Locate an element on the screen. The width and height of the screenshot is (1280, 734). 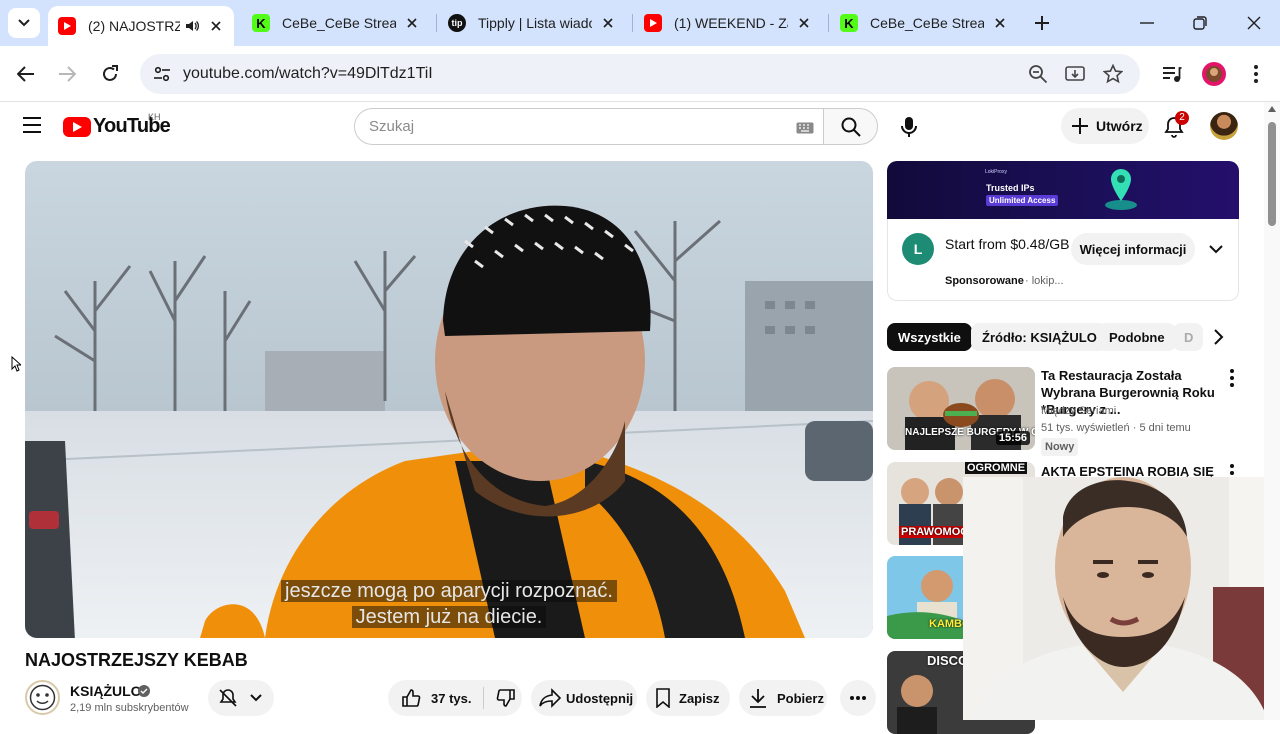
download-label: Pobierz is located at coordinates (800, 698).